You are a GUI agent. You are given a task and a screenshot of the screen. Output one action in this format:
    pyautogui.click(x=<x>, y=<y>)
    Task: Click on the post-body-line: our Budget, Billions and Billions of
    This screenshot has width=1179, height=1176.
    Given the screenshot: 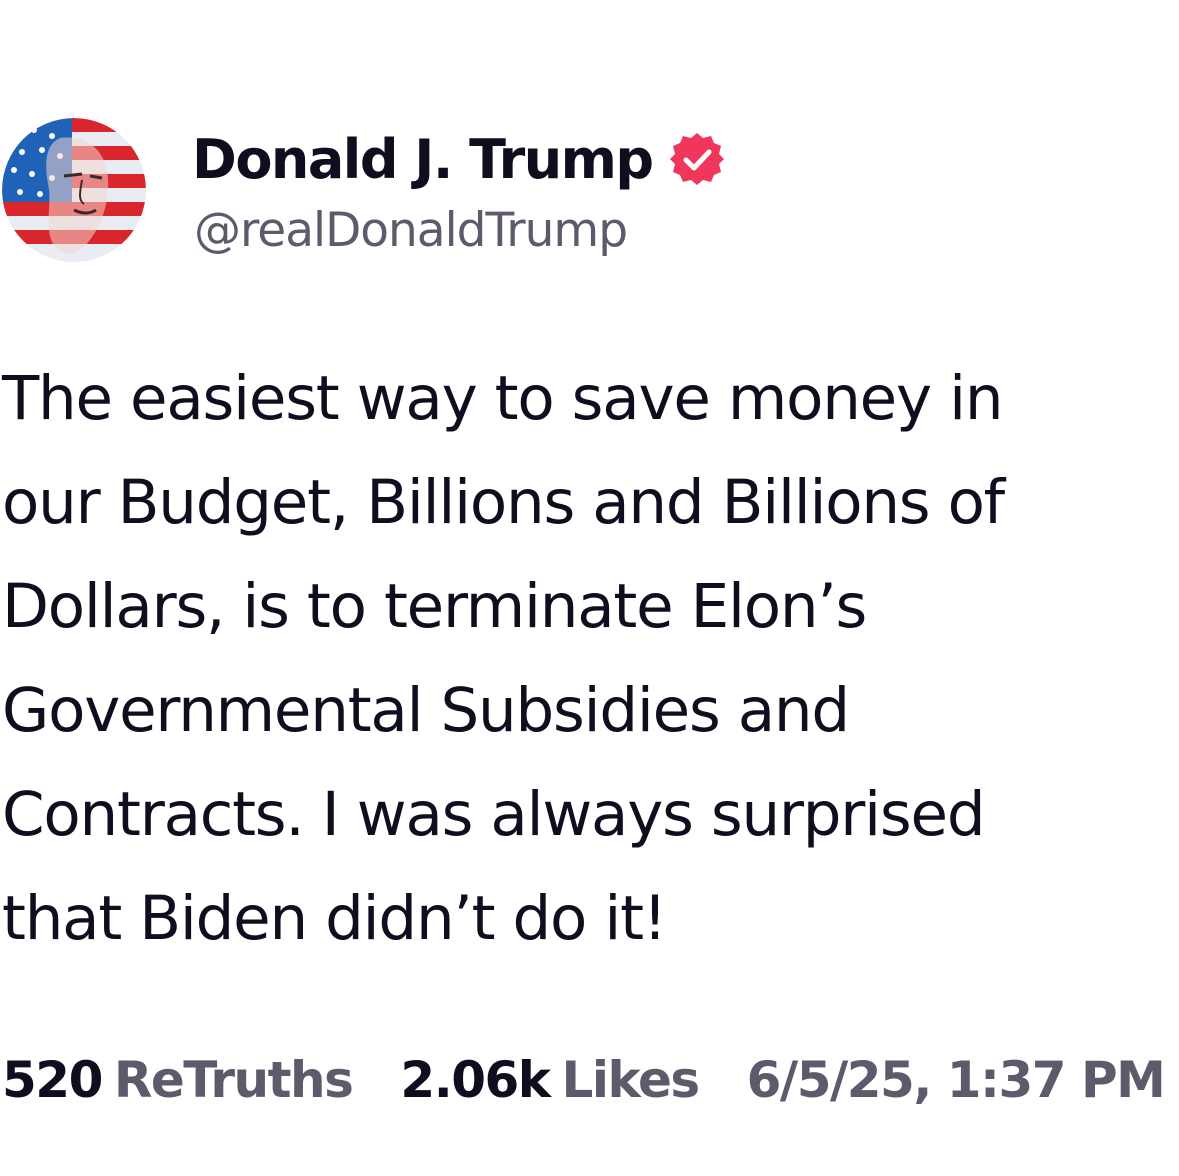 What is the action you would take?
    pyautogui.click(x=503, y=502)
    